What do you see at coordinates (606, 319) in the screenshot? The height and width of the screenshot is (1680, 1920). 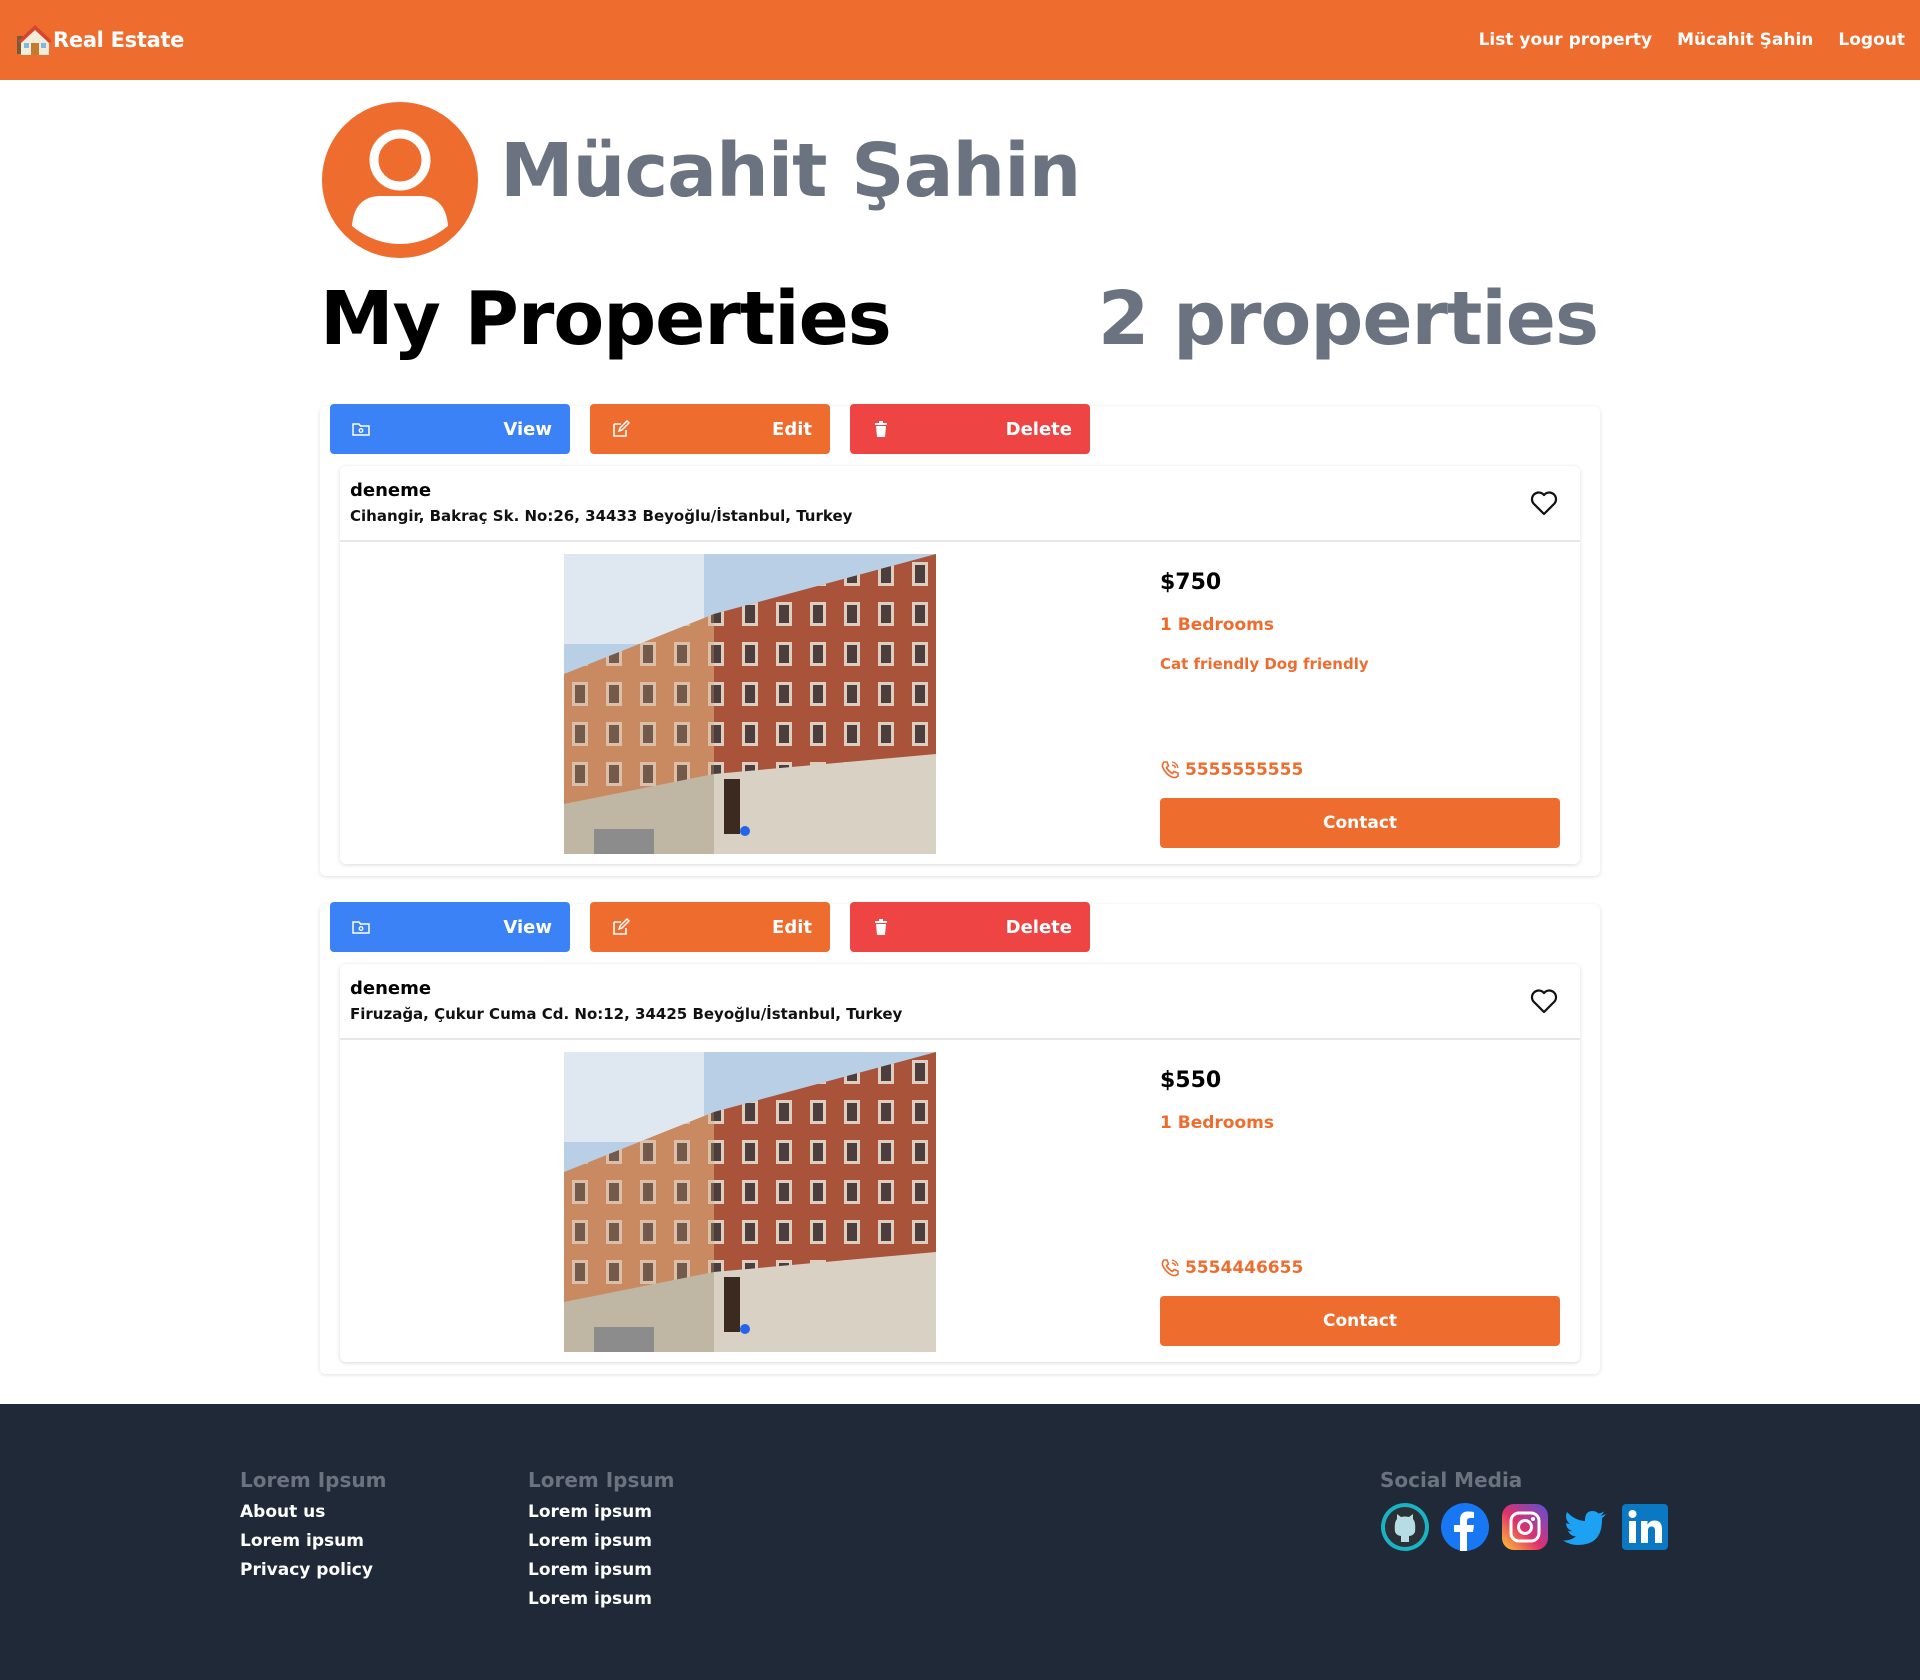 I see `page-title: My Properties` at bounding box center [606, 319].